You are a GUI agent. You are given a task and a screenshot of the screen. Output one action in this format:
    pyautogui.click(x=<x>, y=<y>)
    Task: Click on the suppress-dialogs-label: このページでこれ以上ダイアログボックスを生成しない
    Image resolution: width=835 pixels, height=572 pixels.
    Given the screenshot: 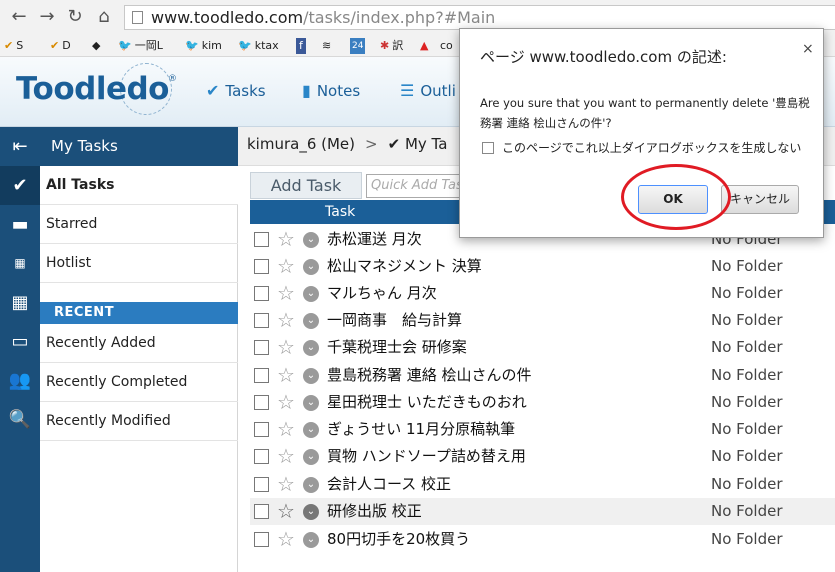 What is the action you would take?
    pyautogui.click(x=651, y=147)
    